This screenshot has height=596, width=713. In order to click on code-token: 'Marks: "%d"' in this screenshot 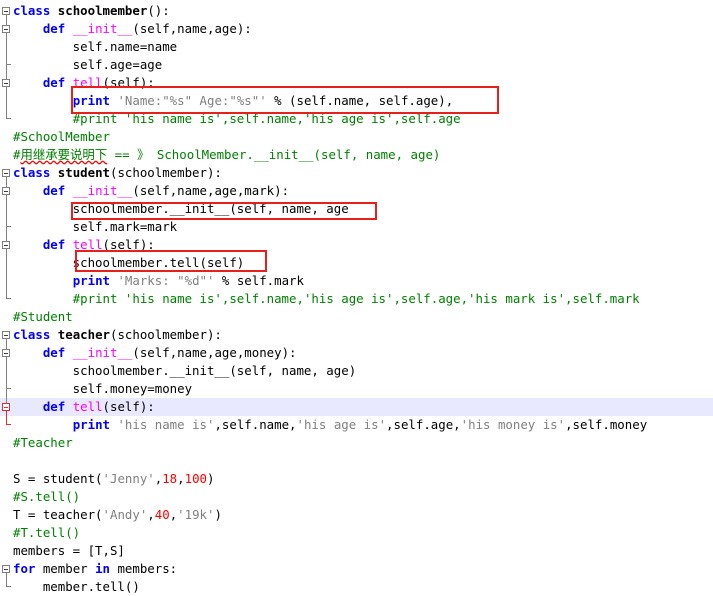, I will do `click(166, 280)`.